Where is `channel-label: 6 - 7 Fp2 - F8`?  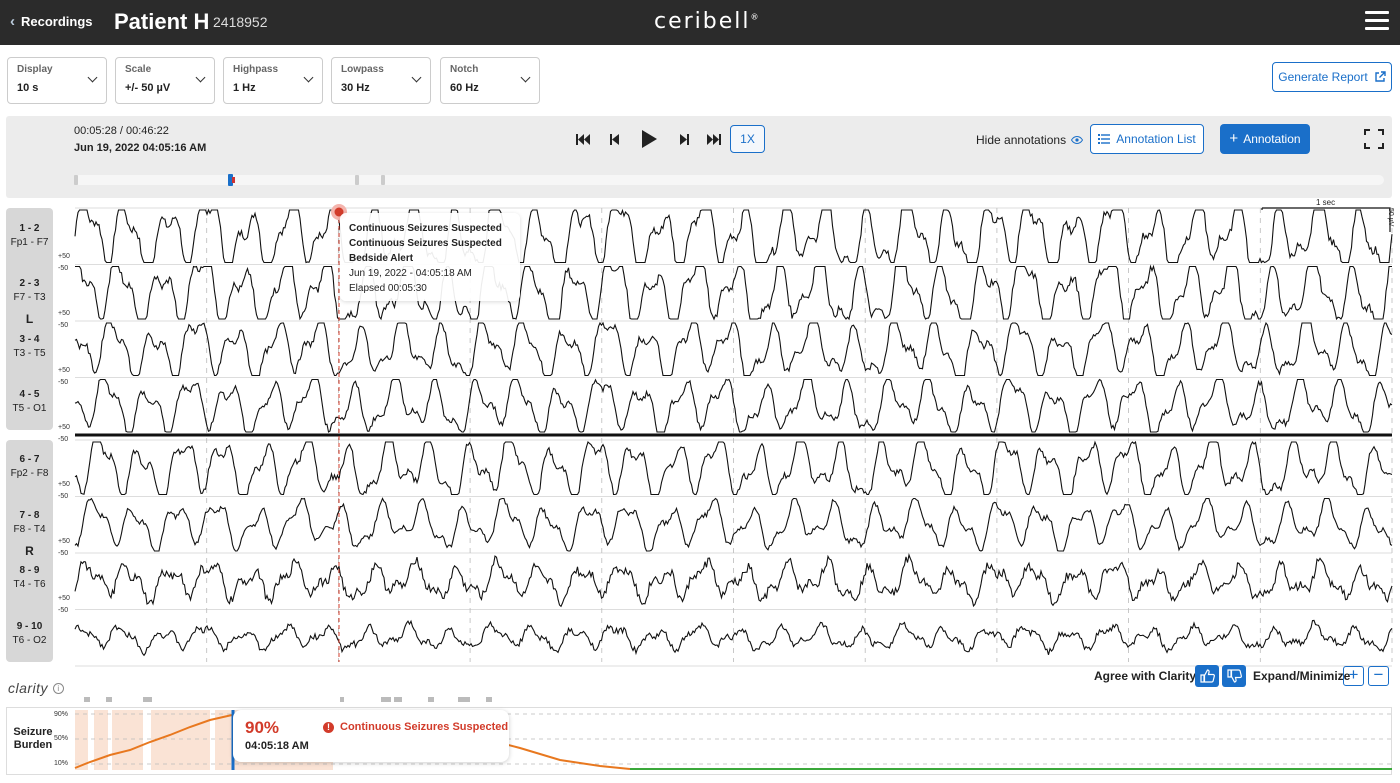
channel-label: 6 - 7 Fp2 - F8 is located at coordinates (29, 467).